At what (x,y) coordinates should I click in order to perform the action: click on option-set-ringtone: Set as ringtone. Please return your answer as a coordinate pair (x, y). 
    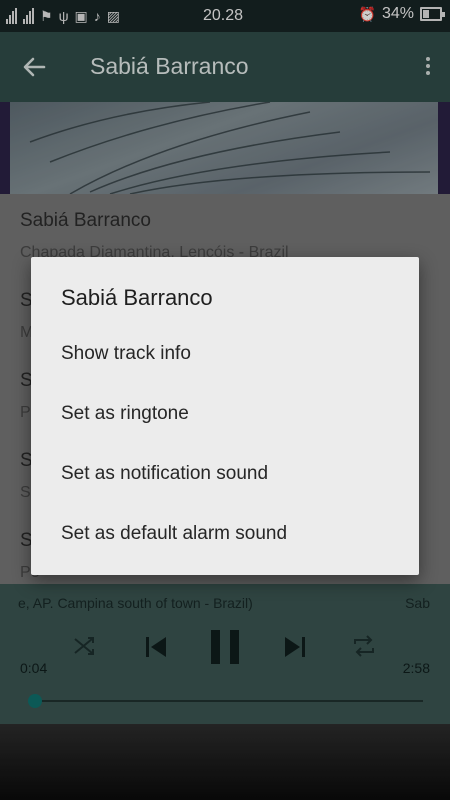
    Looking at the image, I should click on (225, 414).